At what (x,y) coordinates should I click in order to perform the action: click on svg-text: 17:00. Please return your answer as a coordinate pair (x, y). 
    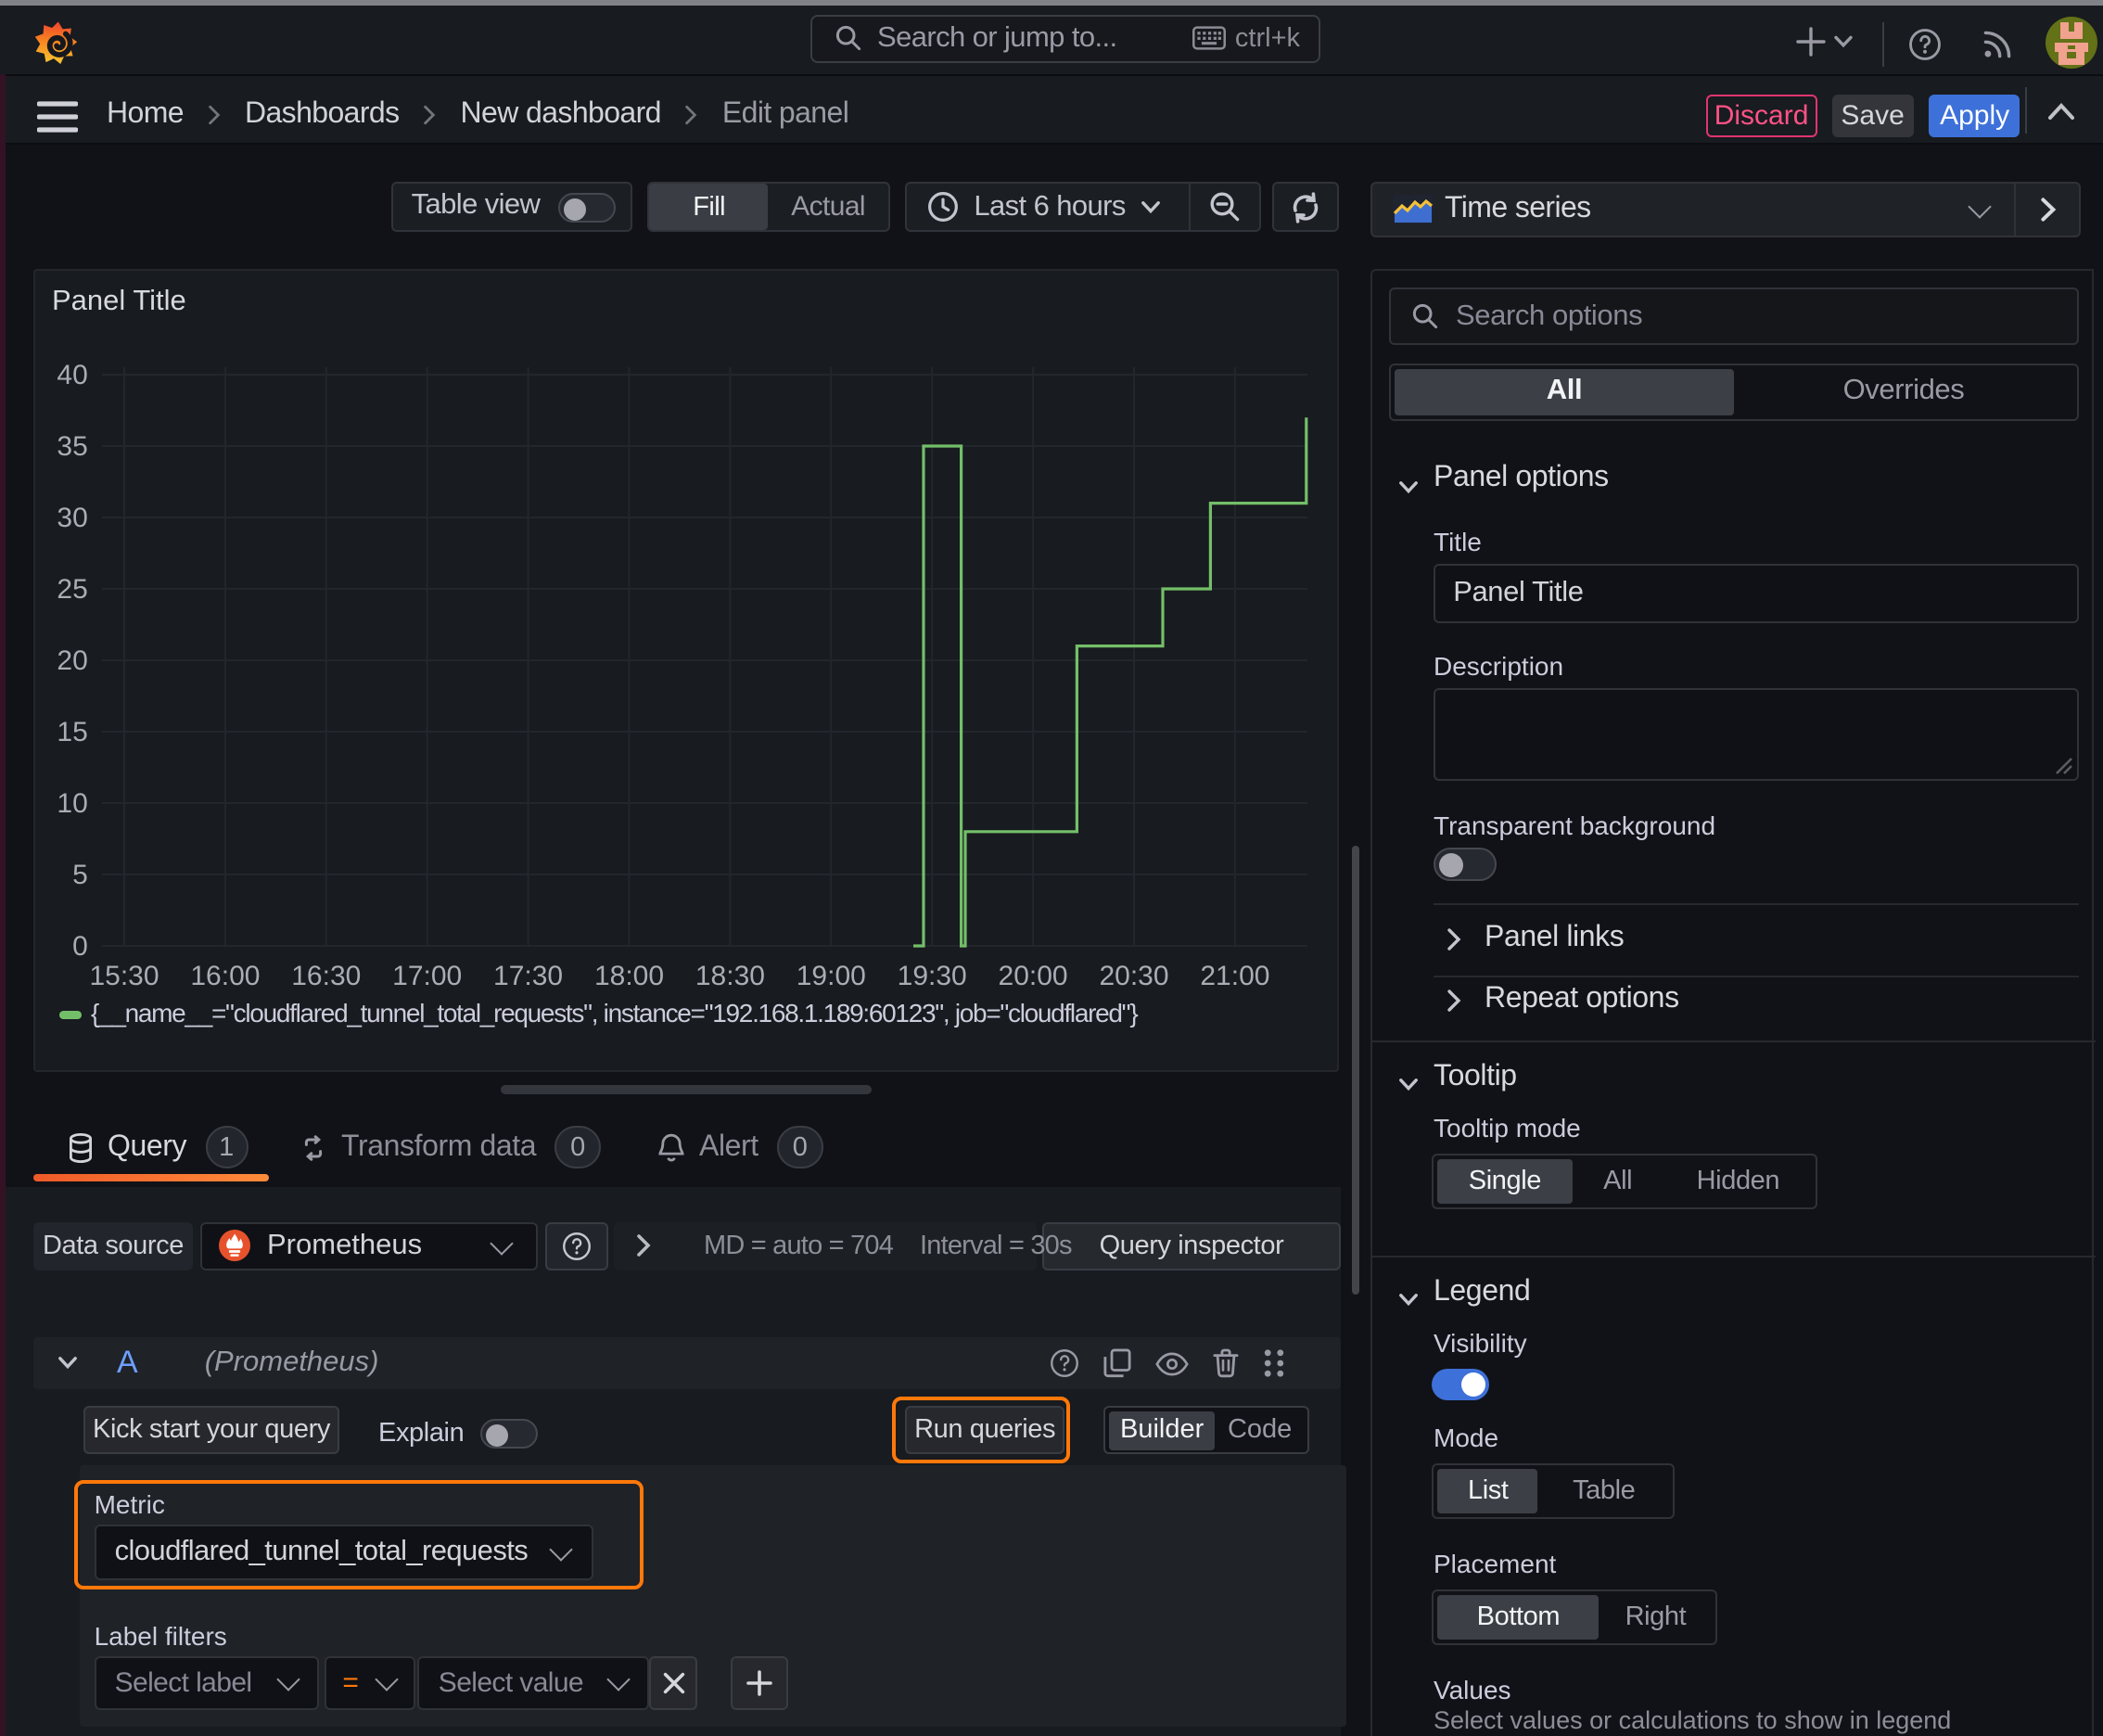
    Looking at the image, I should click on (427, 975).